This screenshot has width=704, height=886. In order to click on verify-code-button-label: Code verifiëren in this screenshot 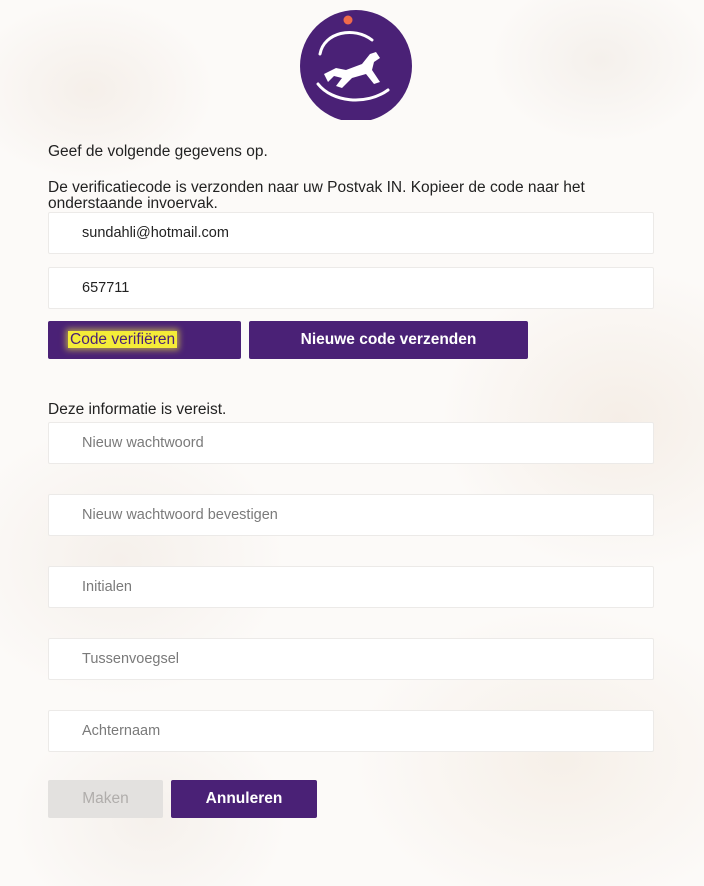, I will do `click(123, 339)`.